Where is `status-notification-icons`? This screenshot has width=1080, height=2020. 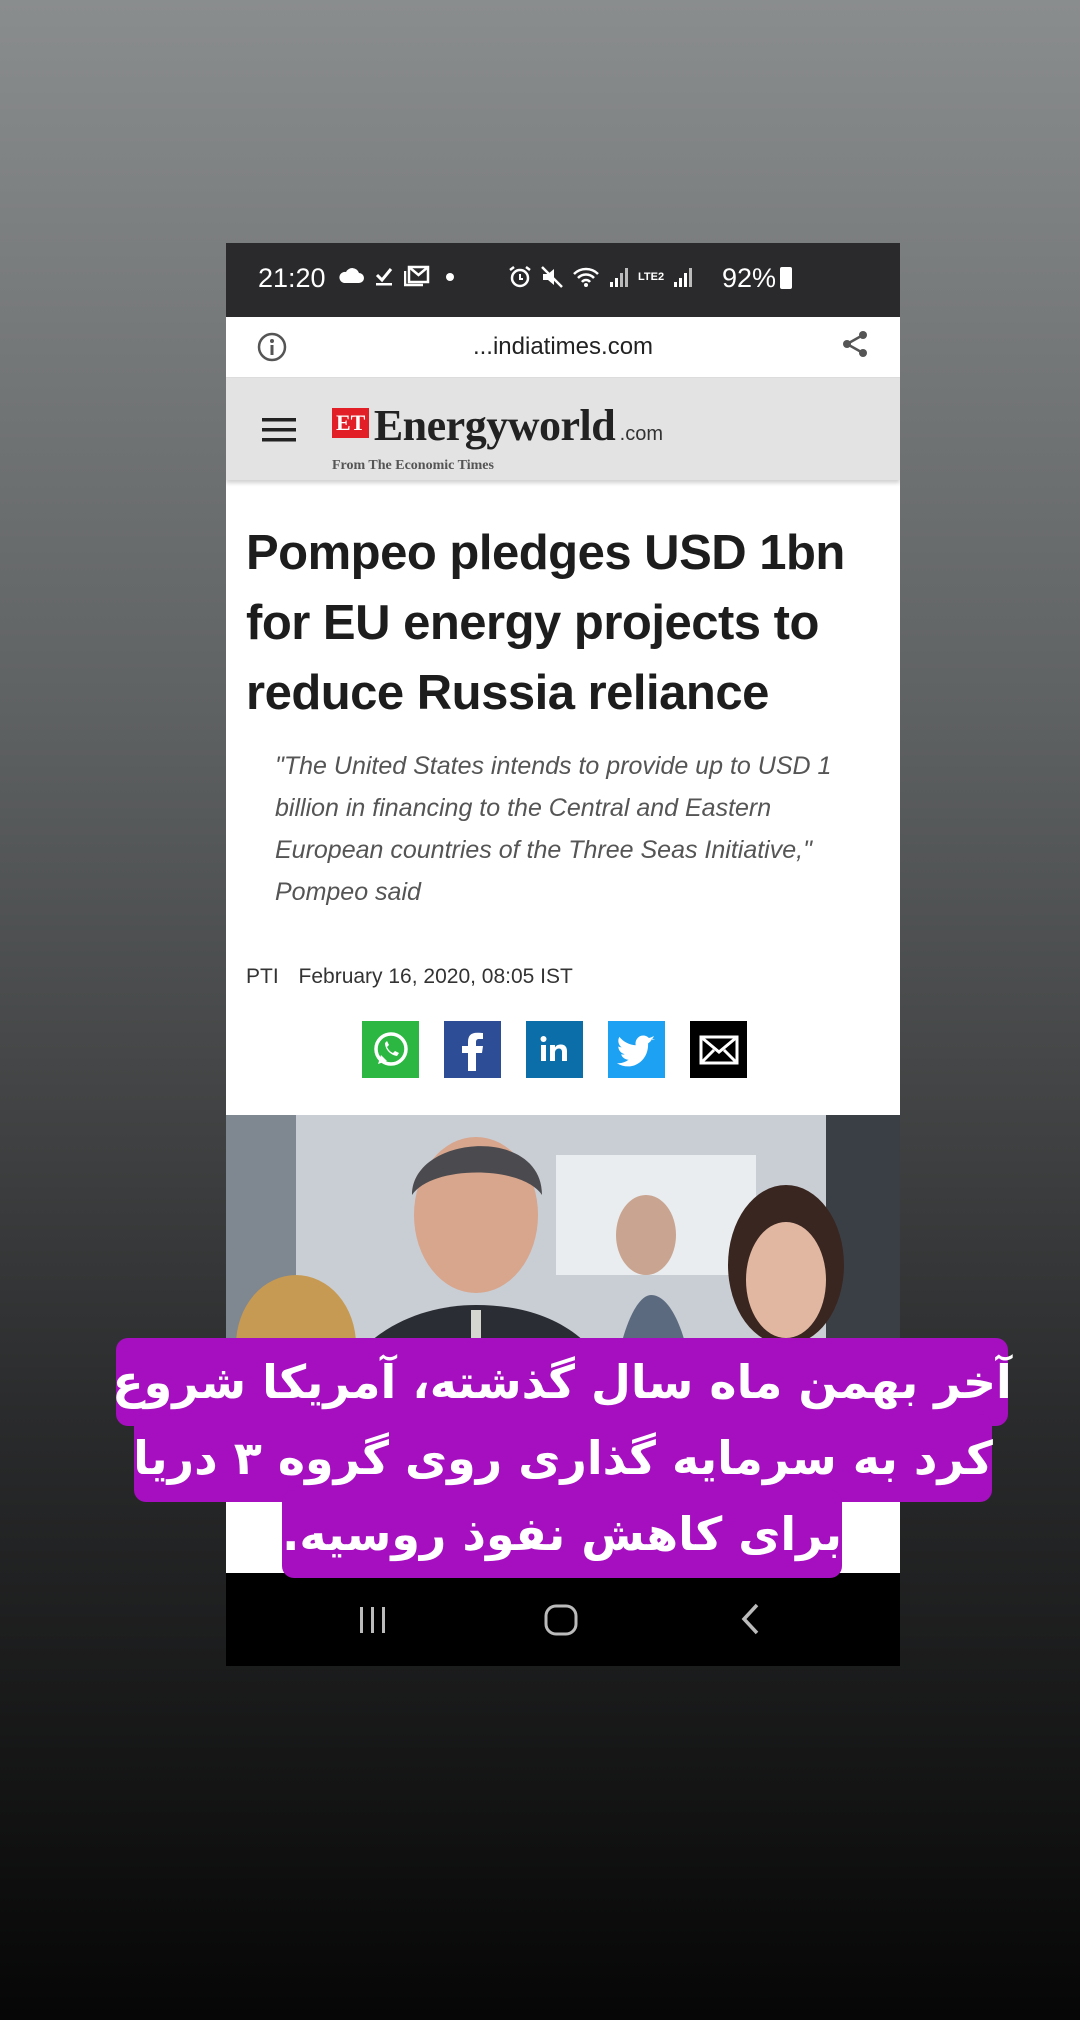 status-notification-icons is located at coordinates (399, 276).